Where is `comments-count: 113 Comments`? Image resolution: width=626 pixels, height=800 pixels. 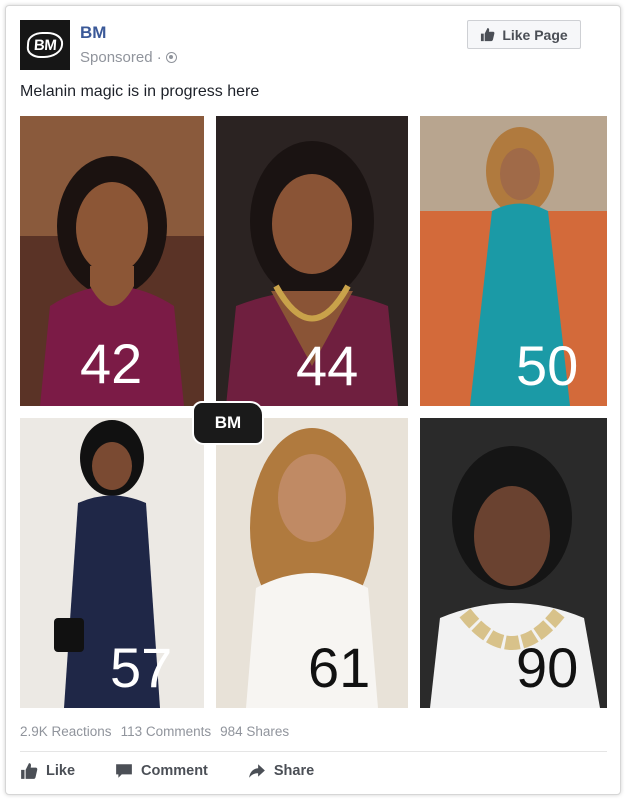 comments-count: 113 Comments is located at coordinates (166, 731).